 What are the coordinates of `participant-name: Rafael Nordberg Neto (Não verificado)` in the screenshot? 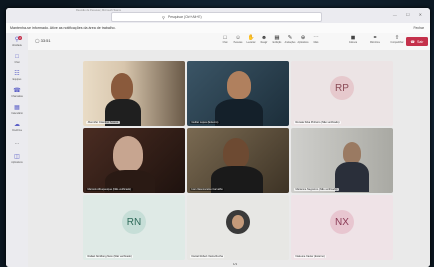 It's located at (110, 256).